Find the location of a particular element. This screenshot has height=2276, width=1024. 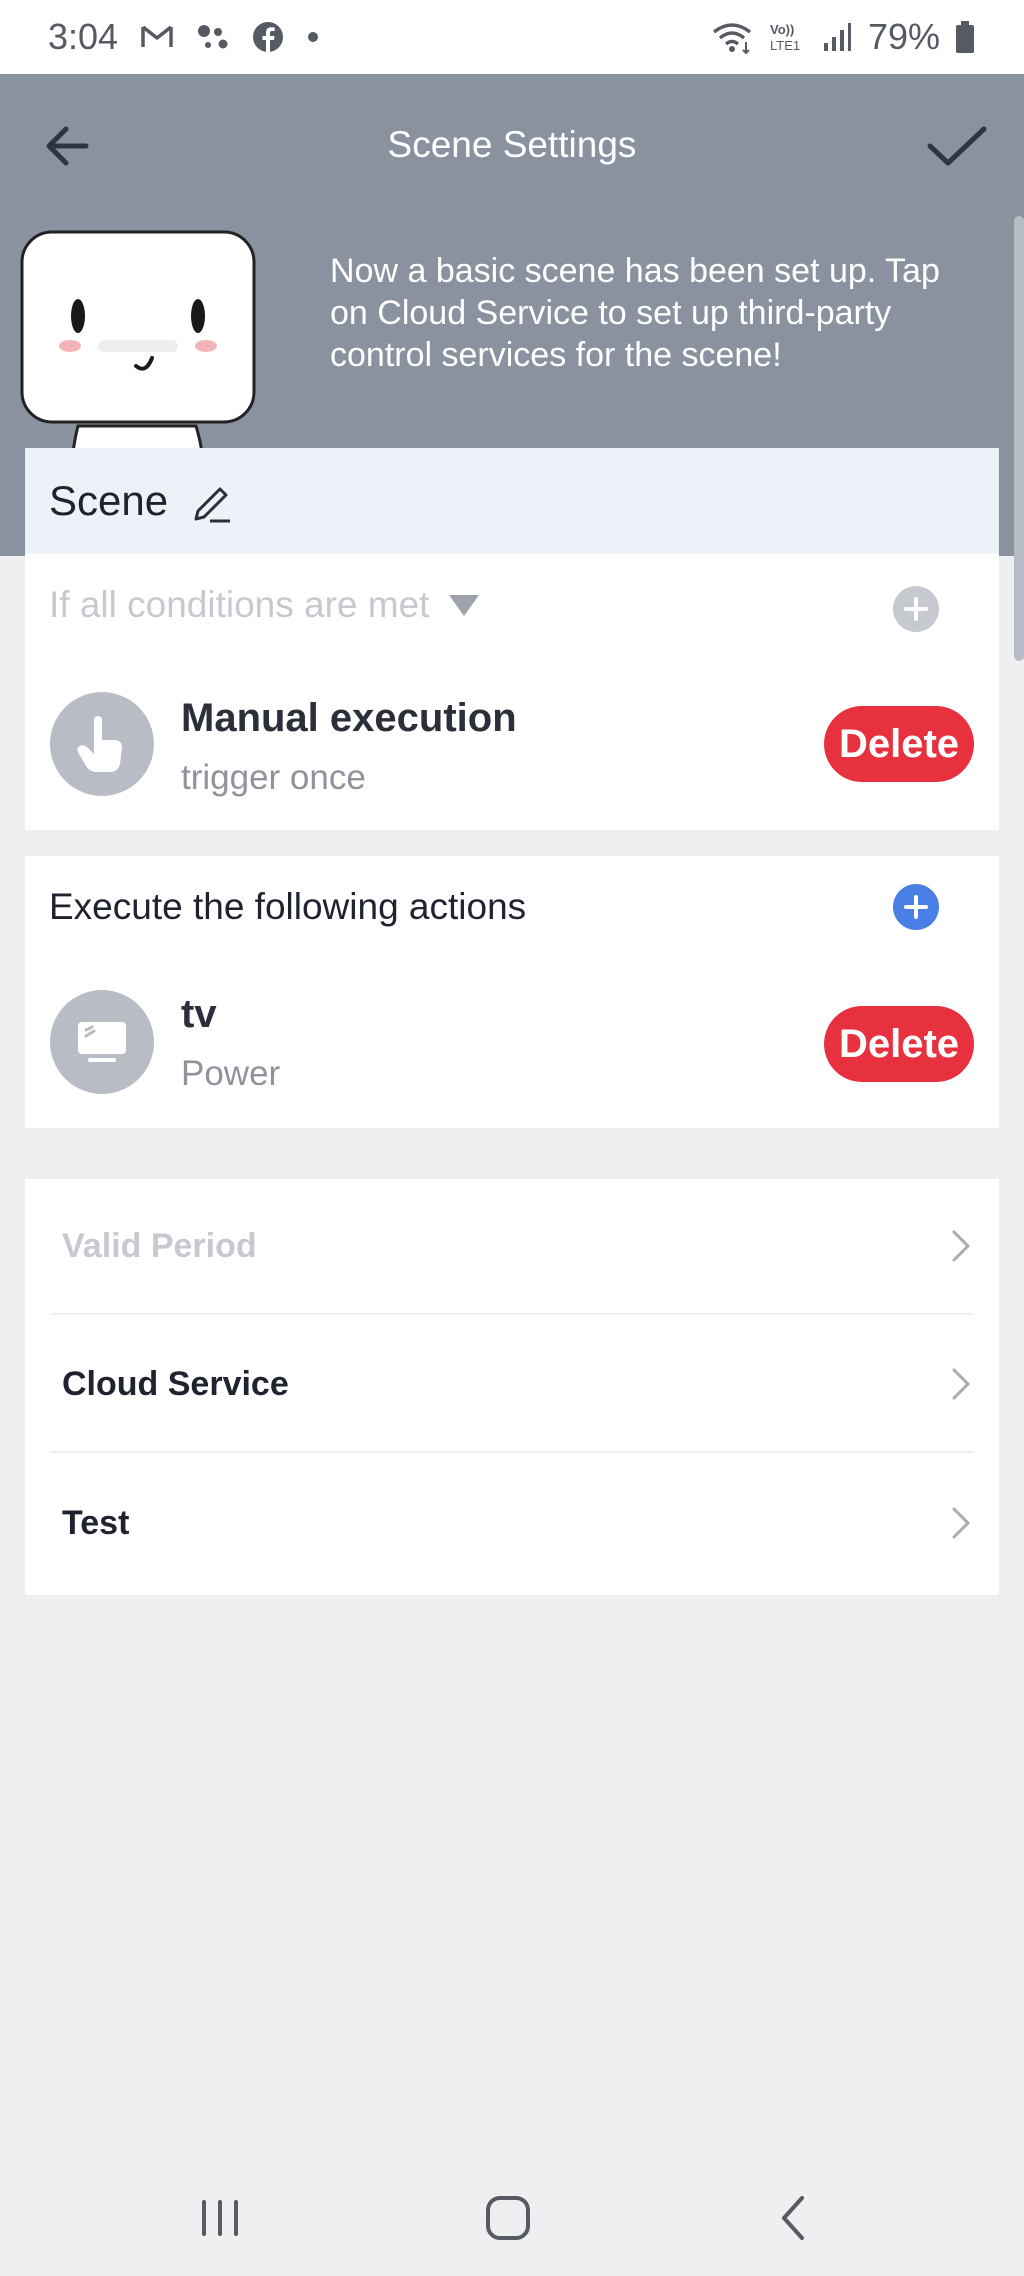

valid-period-row: Valid Period is located at coordinates (512, 1247).